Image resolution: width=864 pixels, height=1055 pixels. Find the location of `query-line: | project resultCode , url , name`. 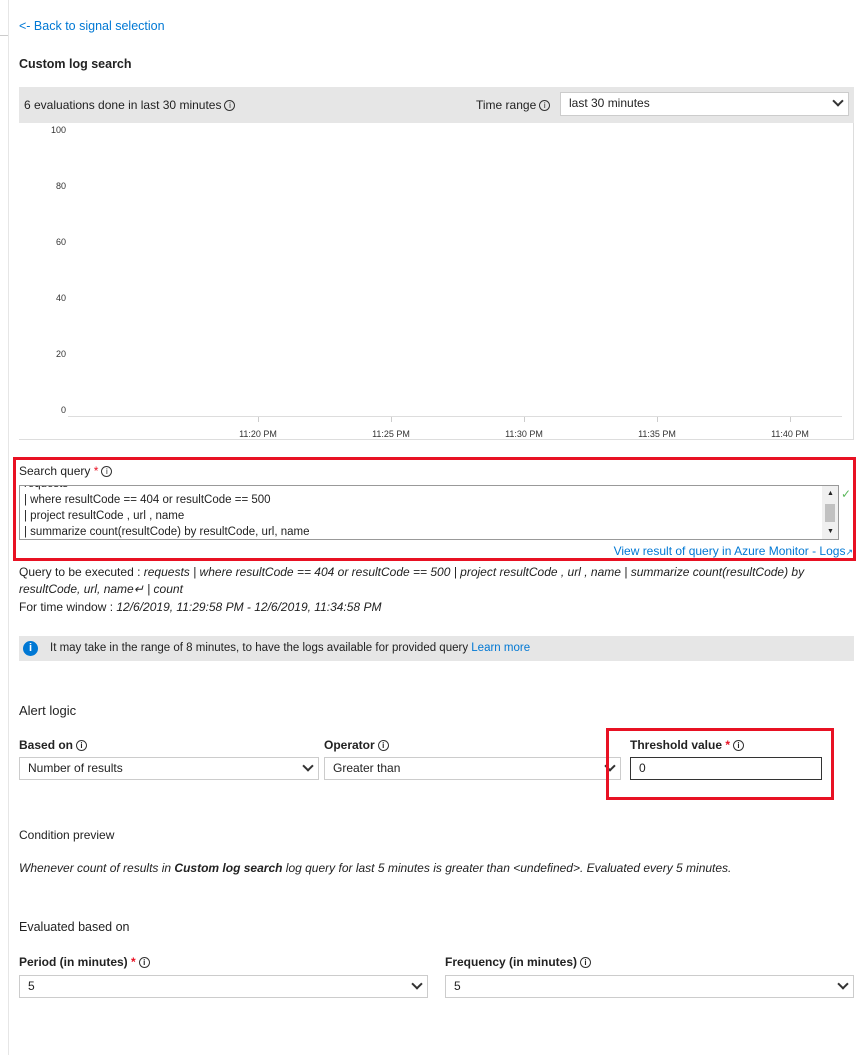

query-line: | project resultCode , url , name is located at coordinates (104, 516).